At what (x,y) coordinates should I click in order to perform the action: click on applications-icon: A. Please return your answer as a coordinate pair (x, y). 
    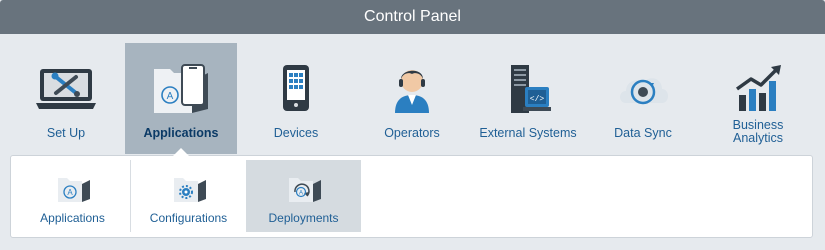
    Looking at the image, I should click on (181, 89).